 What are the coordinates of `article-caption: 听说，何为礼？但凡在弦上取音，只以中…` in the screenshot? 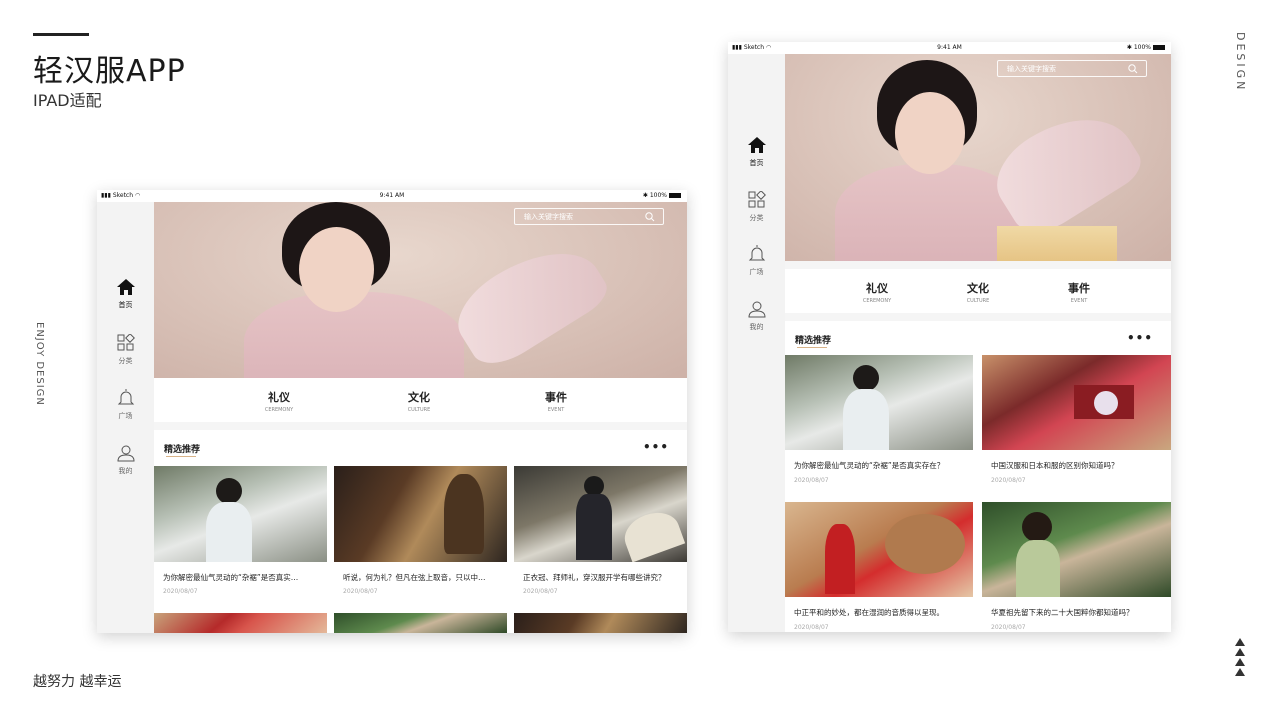 It's located at (414, 577).